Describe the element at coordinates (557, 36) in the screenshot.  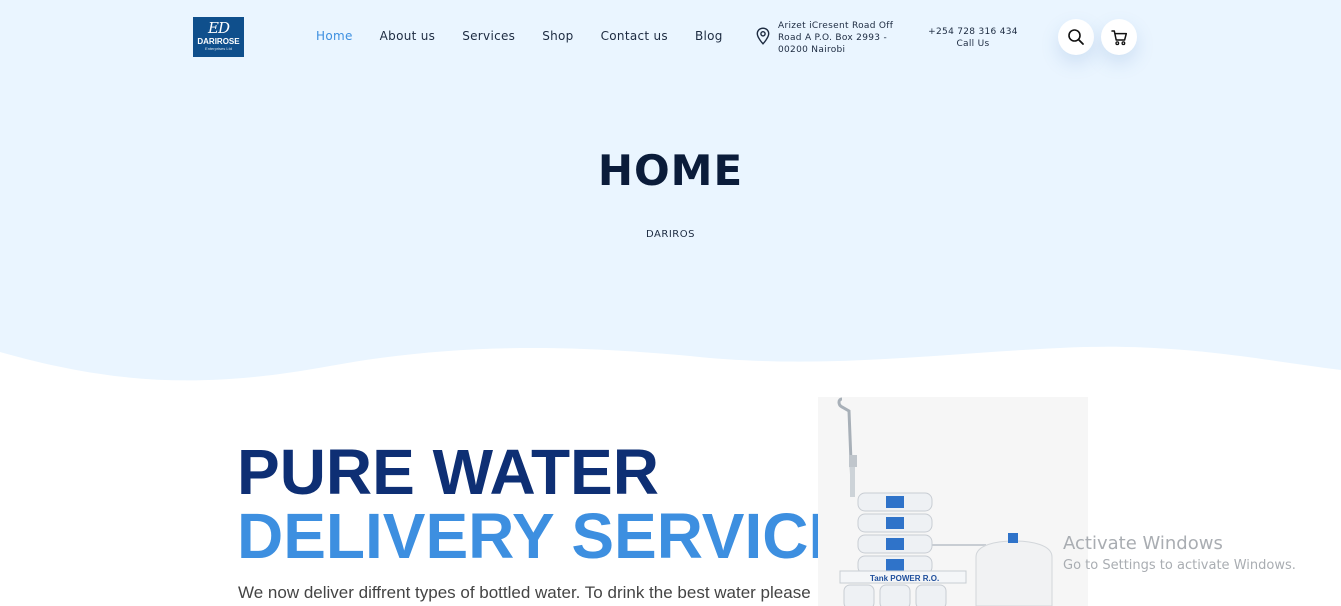
I see `nav-item-shop: Shop` at that location.